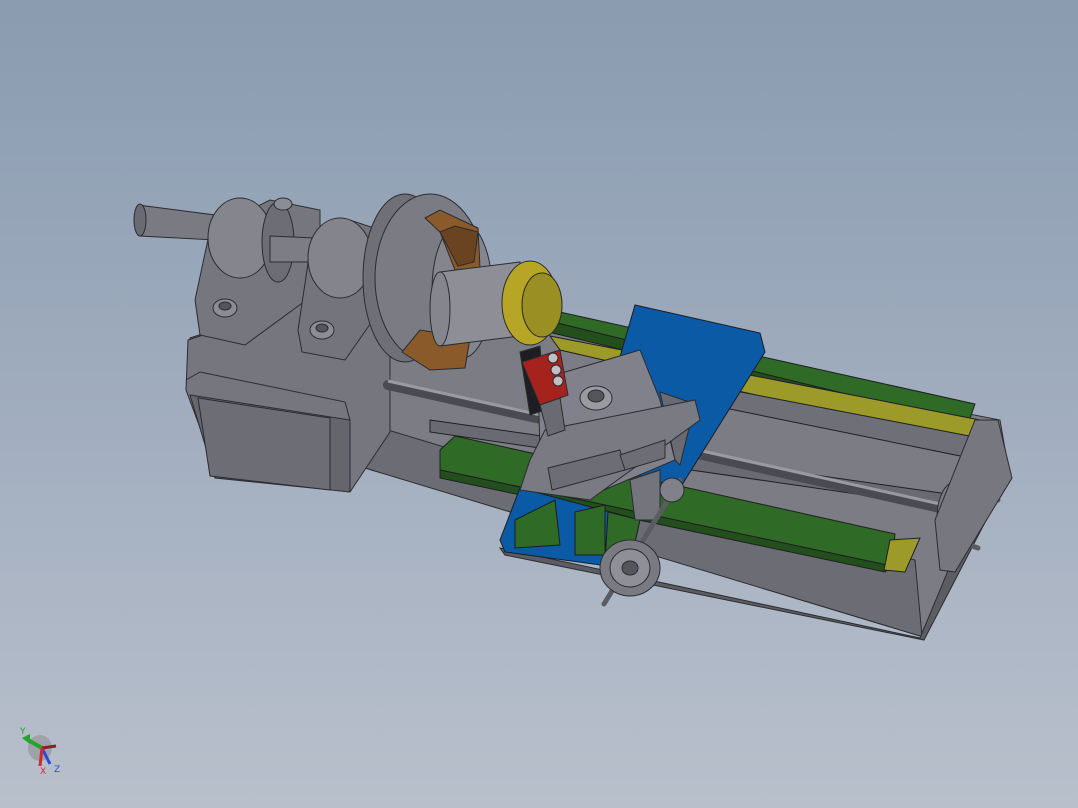 The height and width of the screenshot is (808, 1078). Describe the element at coordinates (257, 279) in the screenshot. I see `spindle-assembly` at that location.